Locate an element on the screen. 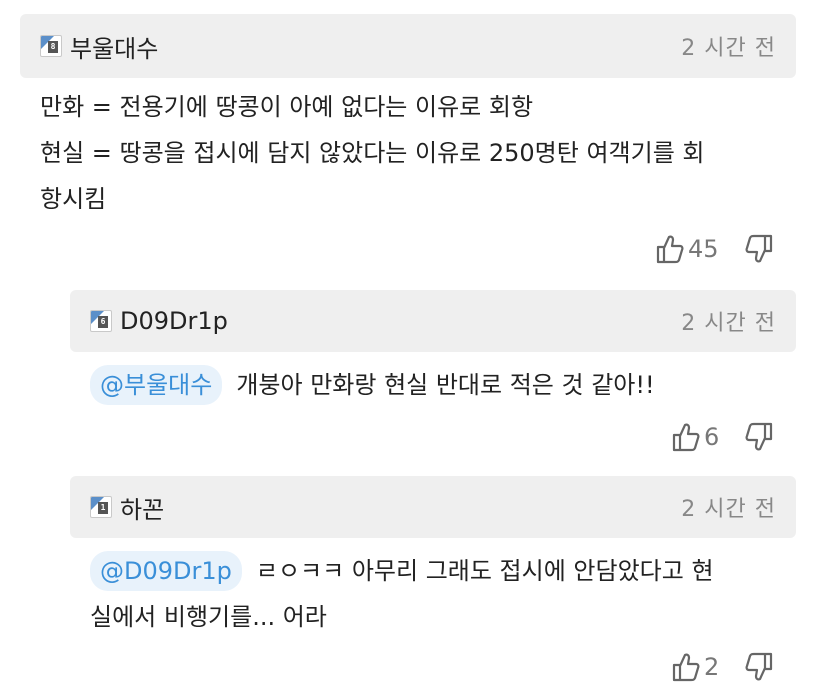  comment-line: 현실 = 땅콩을 접시에 담지 않았다는 이유로 250명탄 여객기를 회 is located at coordinates (372, 153).